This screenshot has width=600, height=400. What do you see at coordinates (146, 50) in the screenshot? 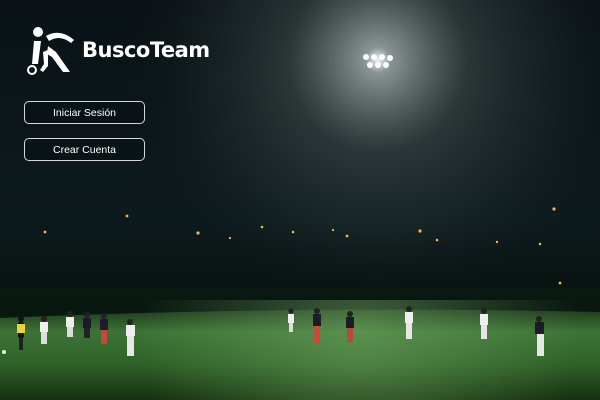
I see `brand-name: BuscoTeam` at bounding box center [146, 50].